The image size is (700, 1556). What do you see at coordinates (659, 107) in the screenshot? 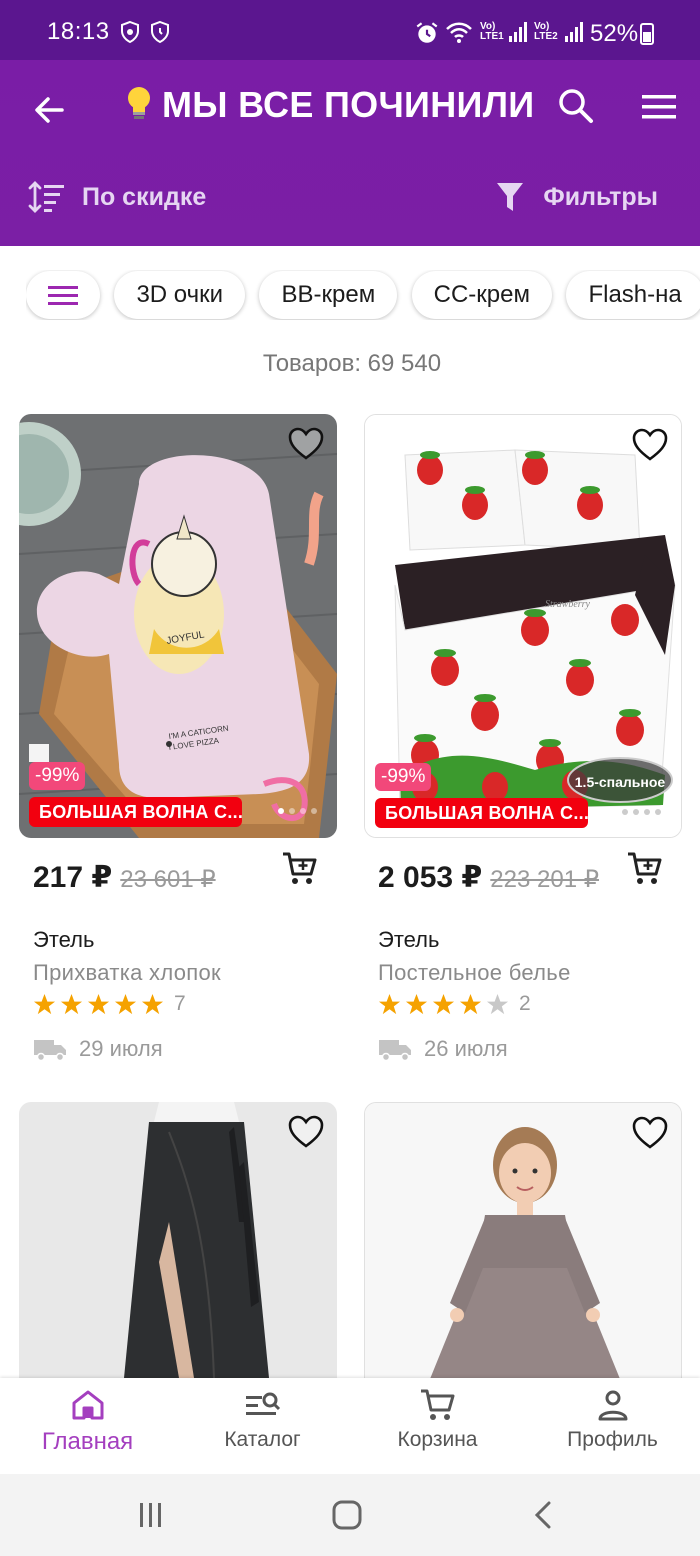
I see `hamburger-menu-icon` at bounding box center [659, 107].